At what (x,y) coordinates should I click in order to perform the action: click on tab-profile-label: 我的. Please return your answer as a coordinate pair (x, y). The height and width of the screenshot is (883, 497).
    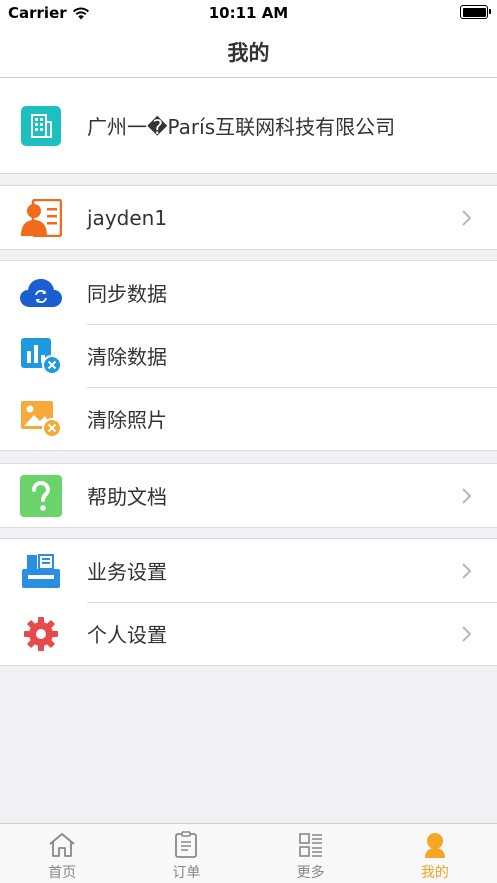
    Looking at the image, I should click on (434, 873).